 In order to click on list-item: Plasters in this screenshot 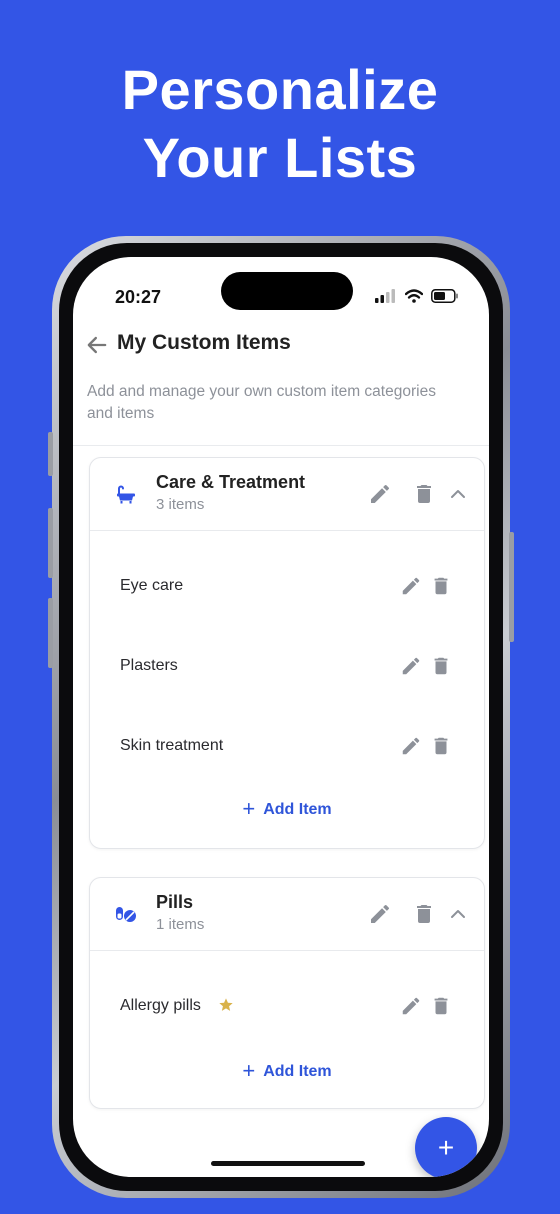, I will do `click(287, 667)`.